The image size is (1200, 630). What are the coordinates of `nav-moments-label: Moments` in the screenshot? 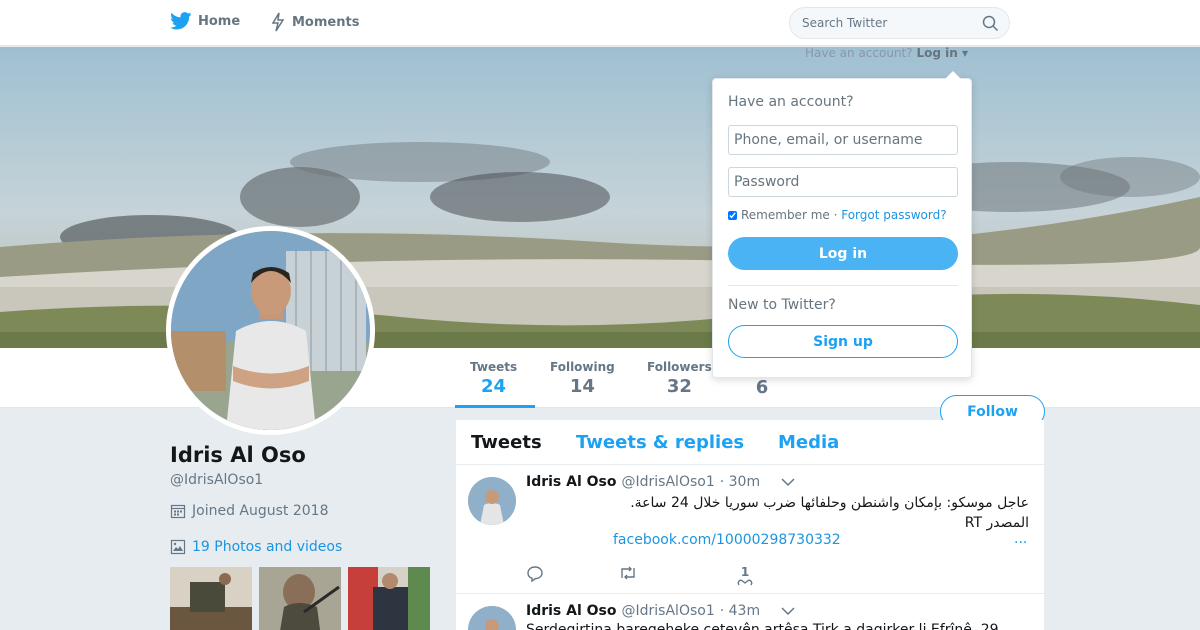 It's located at (326, 22).